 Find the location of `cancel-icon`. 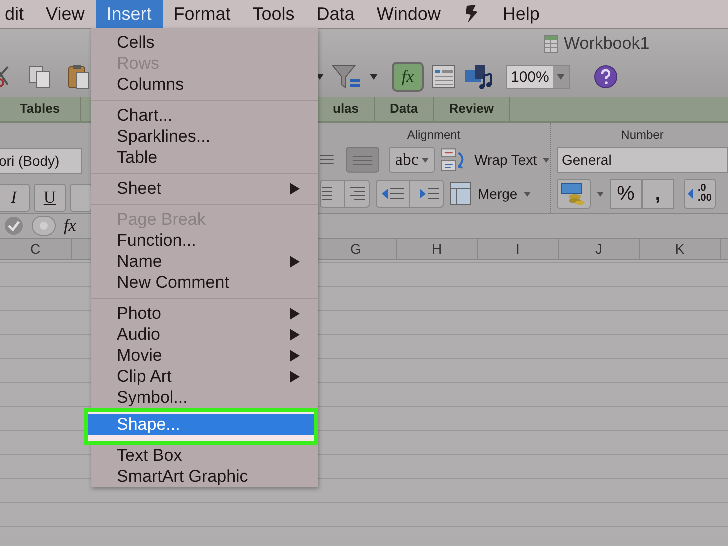

cancel-icon is located at coordinates (44, 226).